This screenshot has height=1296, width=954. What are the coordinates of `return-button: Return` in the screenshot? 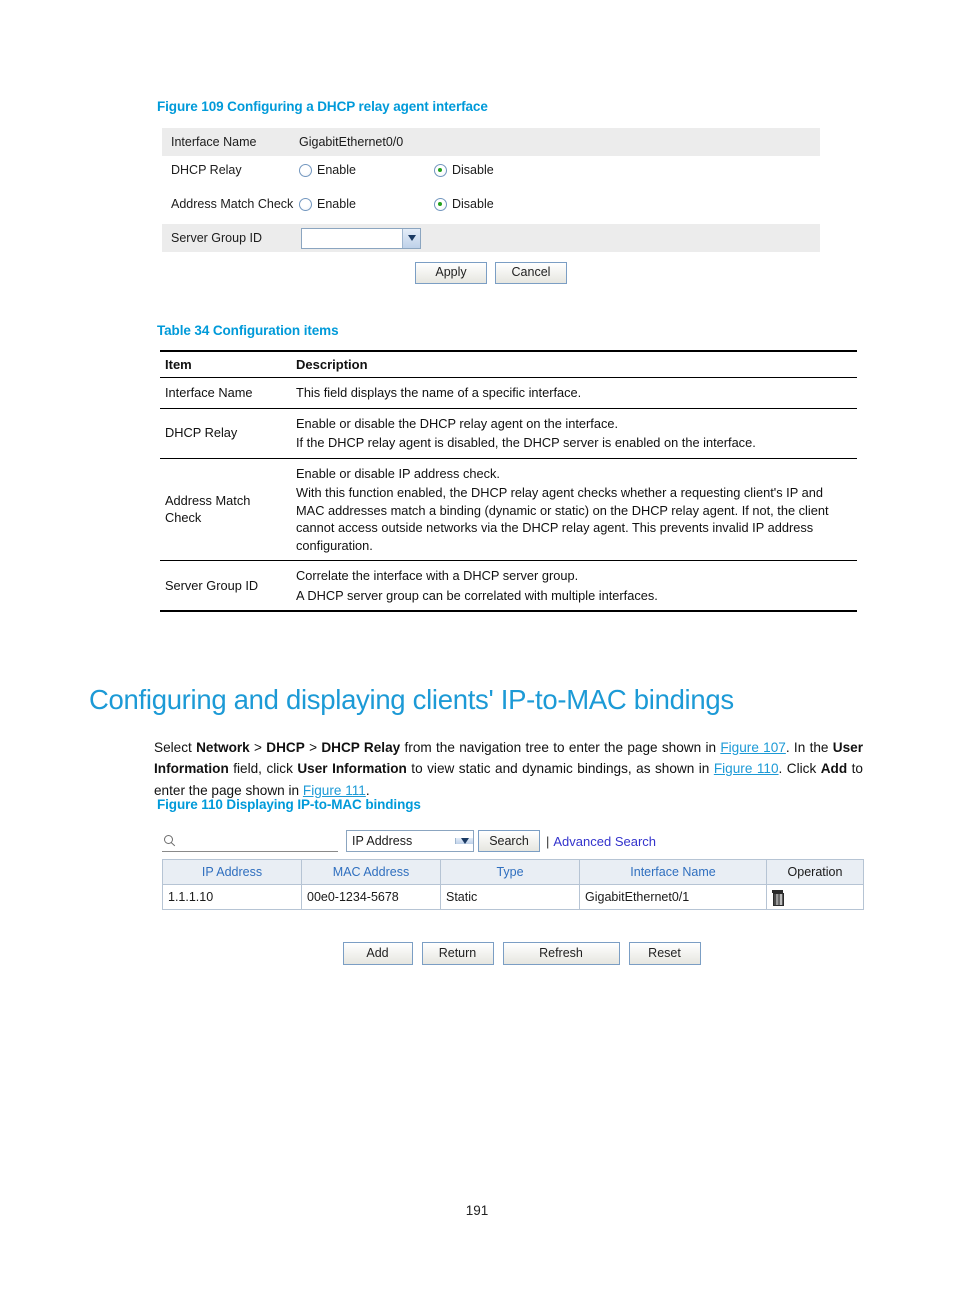 It's located at (457, 953).